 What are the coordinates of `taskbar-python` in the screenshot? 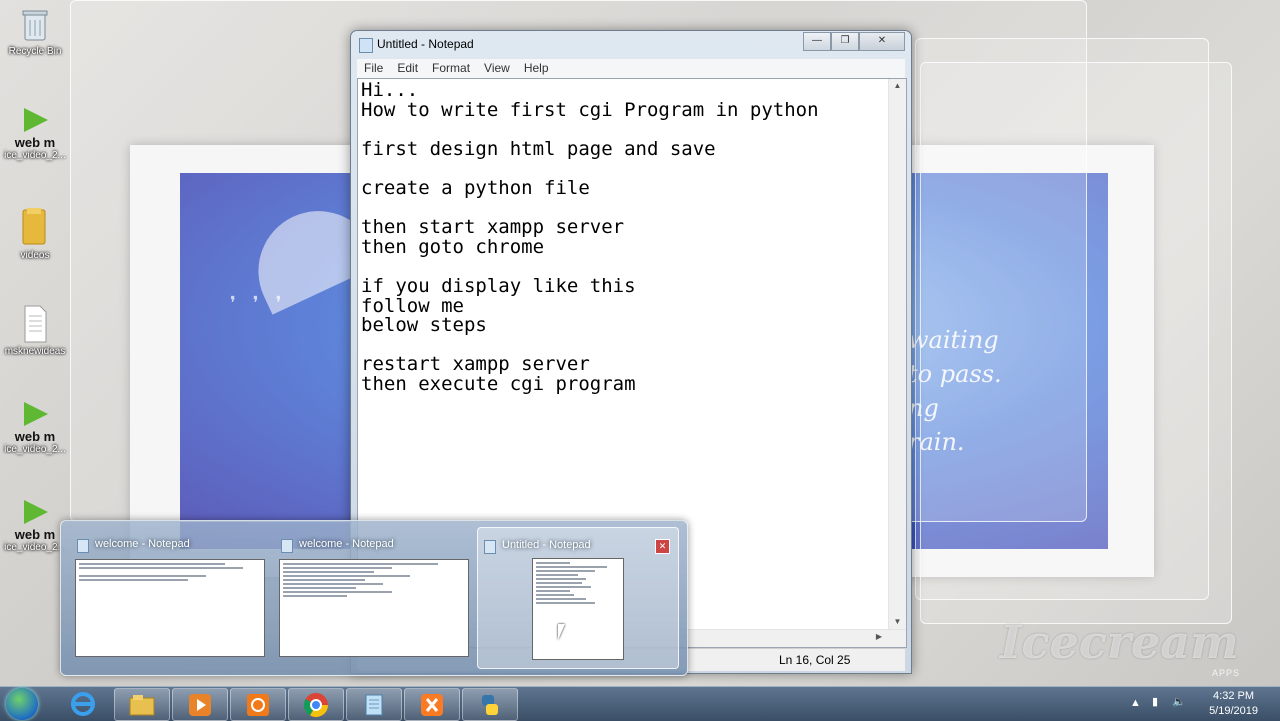 It's located at (490, 704).